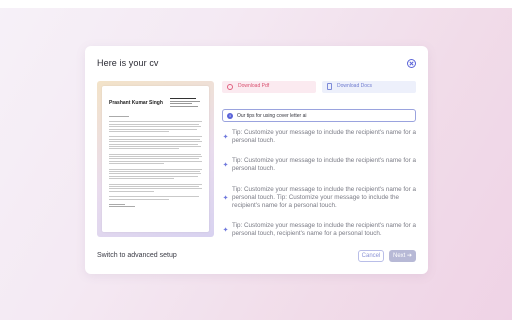 The width and height of the screenshot is (512, 320). I want to click on download-docs-button: Download Docs, so click(369, 87).